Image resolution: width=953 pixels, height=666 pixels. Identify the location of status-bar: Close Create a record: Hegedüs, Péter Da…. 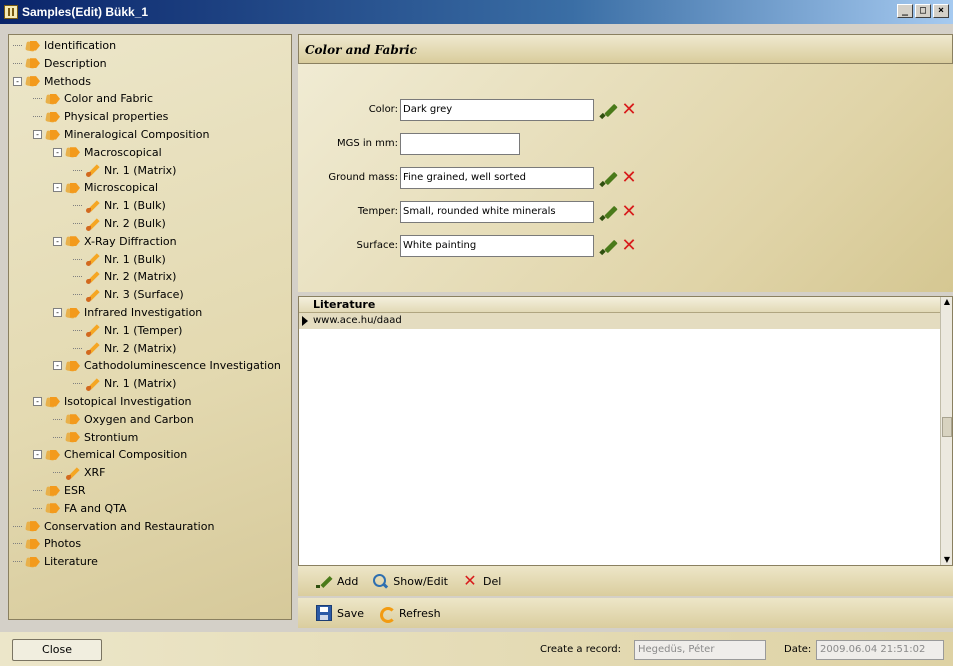
(476, 649).